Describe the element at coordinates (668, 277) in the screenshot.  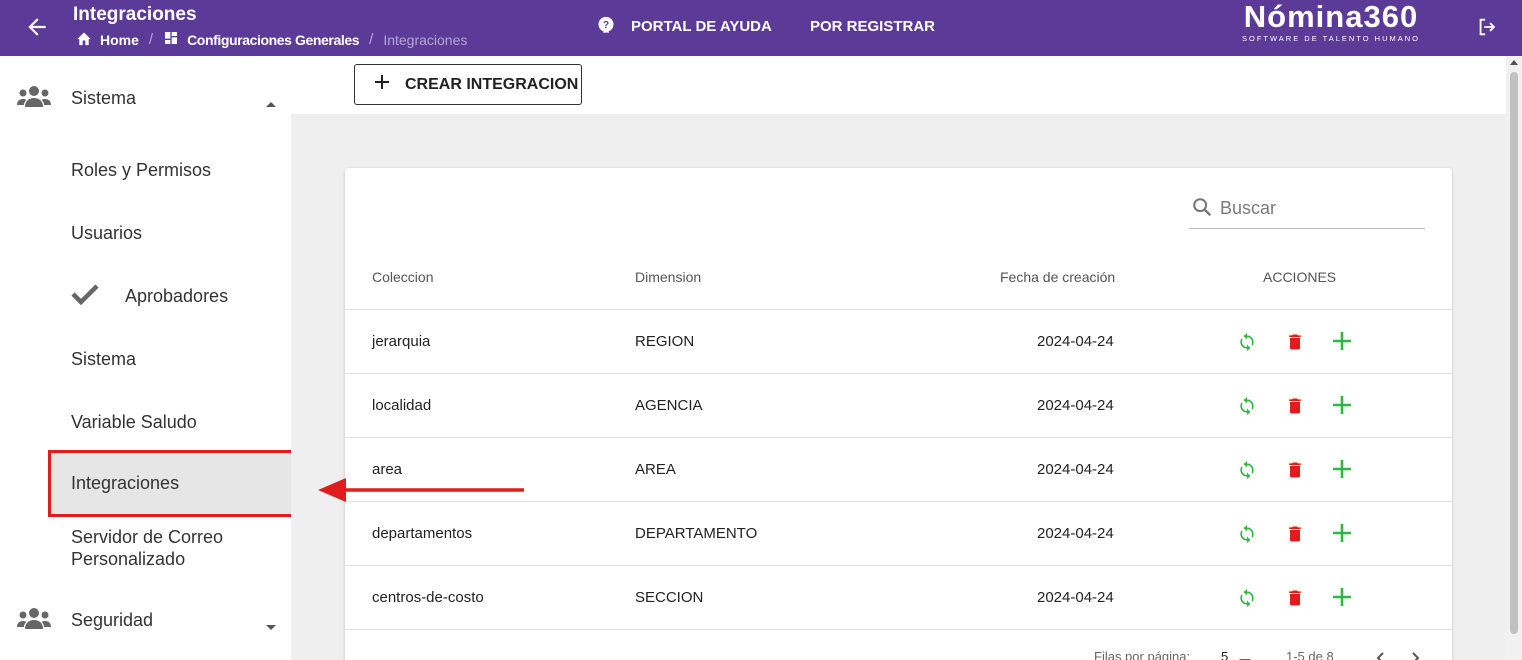
I see `column-header-dimension: Dimension` at that location.